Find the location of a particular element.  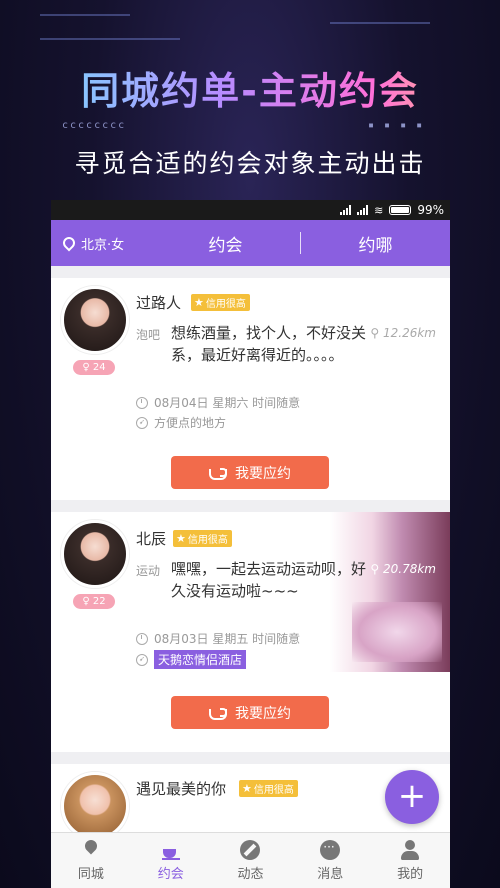

dots-right: ▪ ▪ ▪ ▪ is located at coordinates (396, 125).